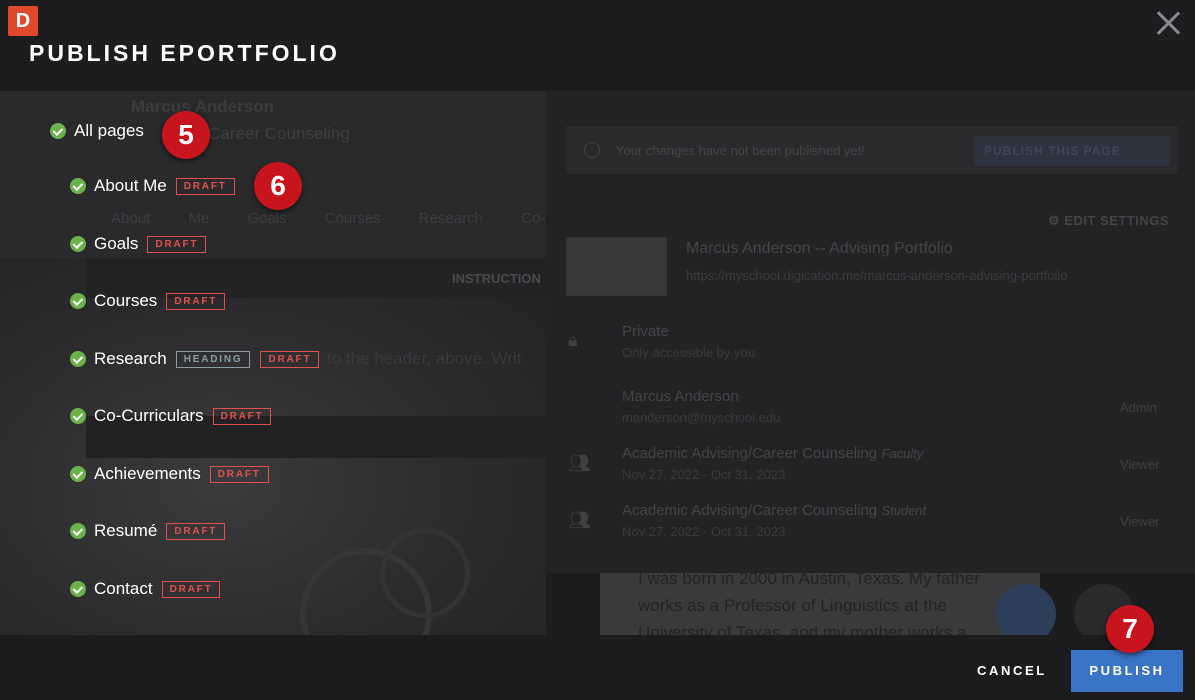  Describe the element at coordinates (701, 406) in the screenshot. I see `background-owner: Marcus Anderson manderson@myschool.edu` at that location.